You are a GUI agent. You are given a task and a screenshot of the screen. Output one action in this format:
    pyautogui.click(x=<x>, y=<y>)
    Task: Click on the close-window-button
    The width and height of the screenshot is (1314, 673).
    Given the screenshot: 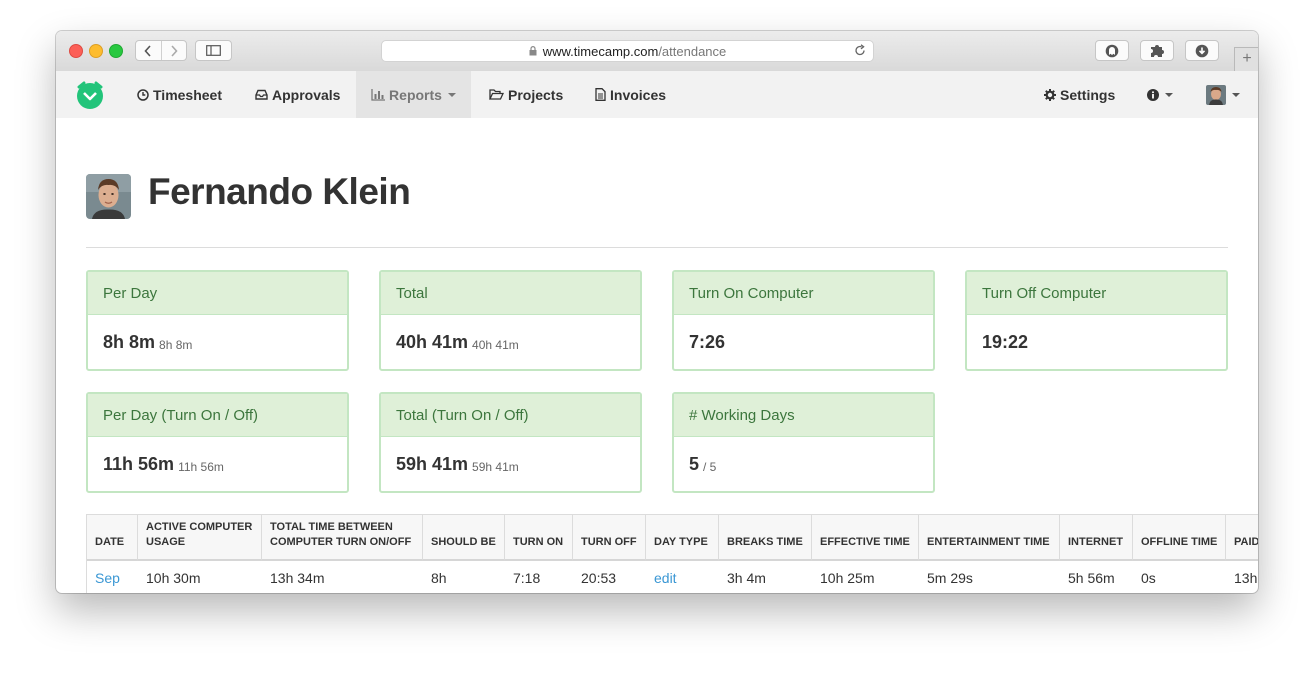 What is the action you would take?
    pyautogui.click(x=76, y=51)
    